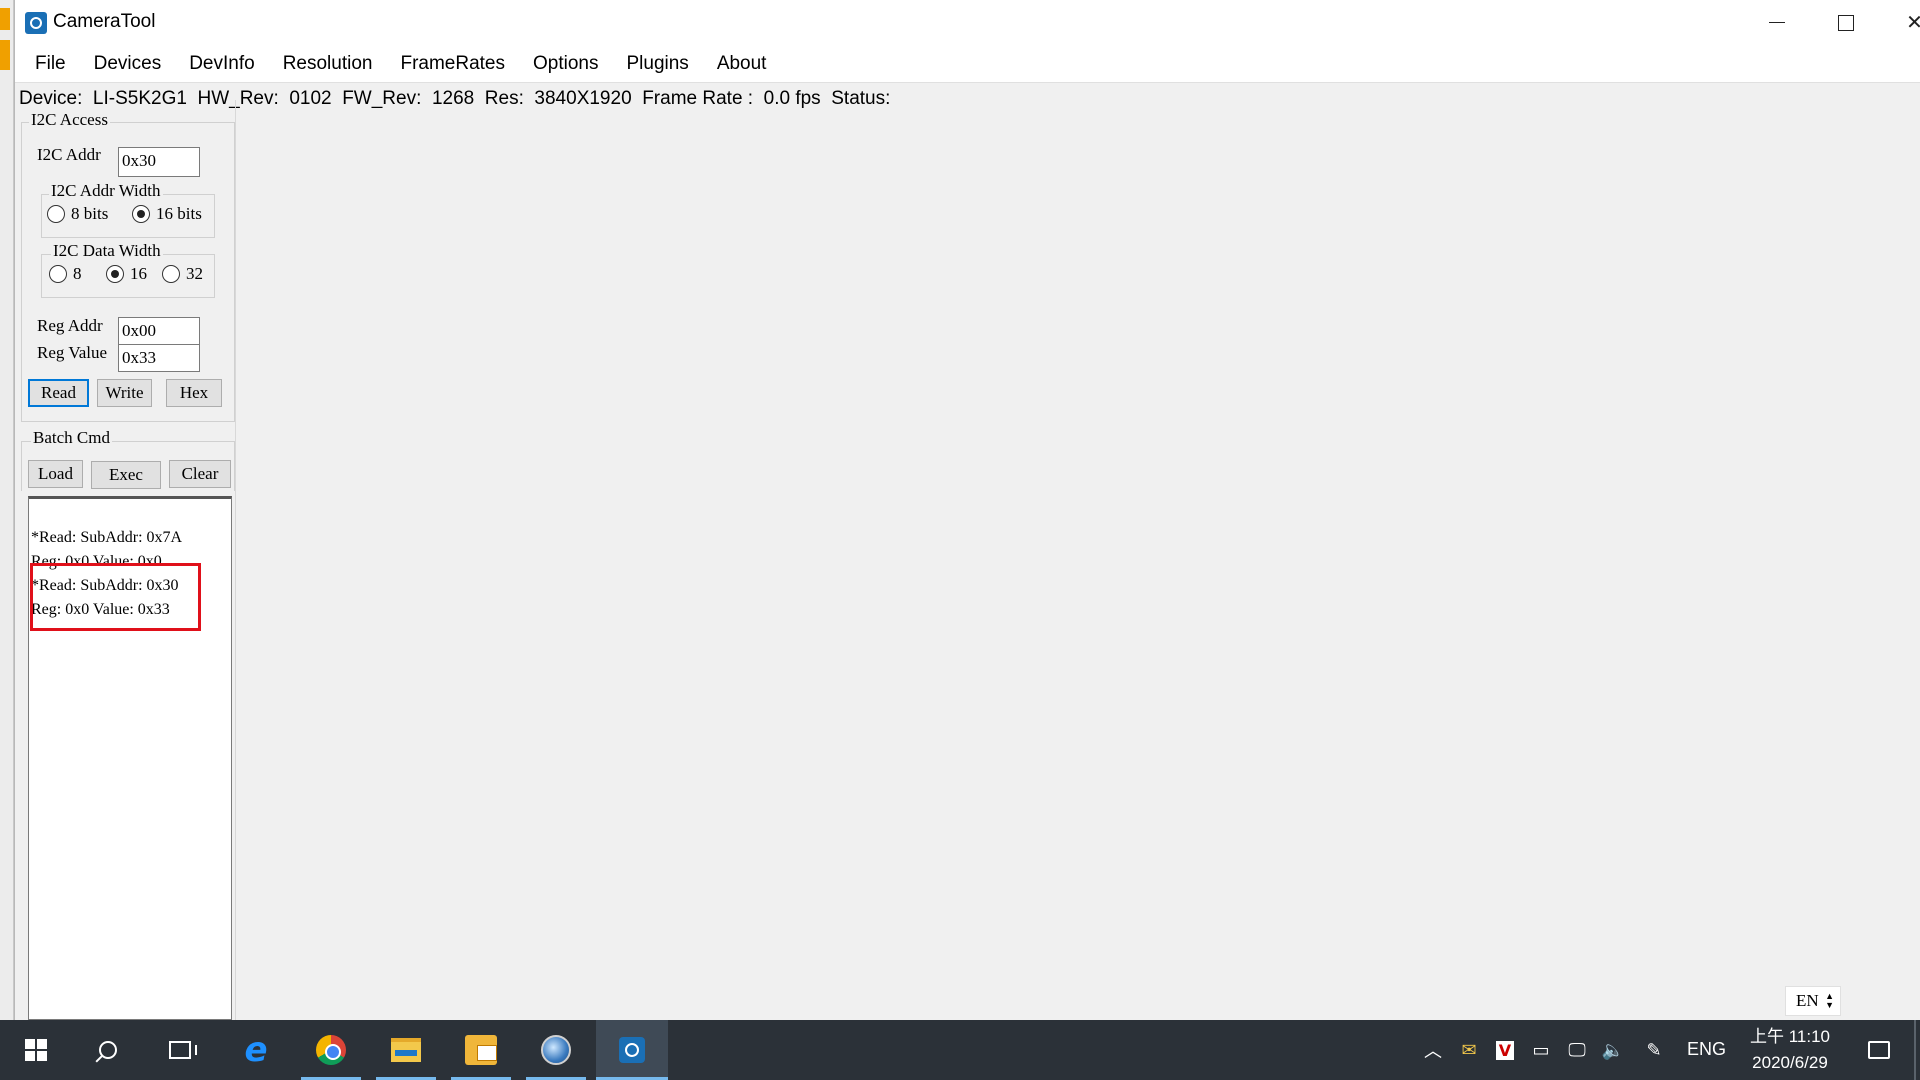 Image resolution: width=1920 pixels, height=1080 pixels. Describe the element at coordinates (194, 393) in the screenshot. I see `hex-button: Hex` at that location.